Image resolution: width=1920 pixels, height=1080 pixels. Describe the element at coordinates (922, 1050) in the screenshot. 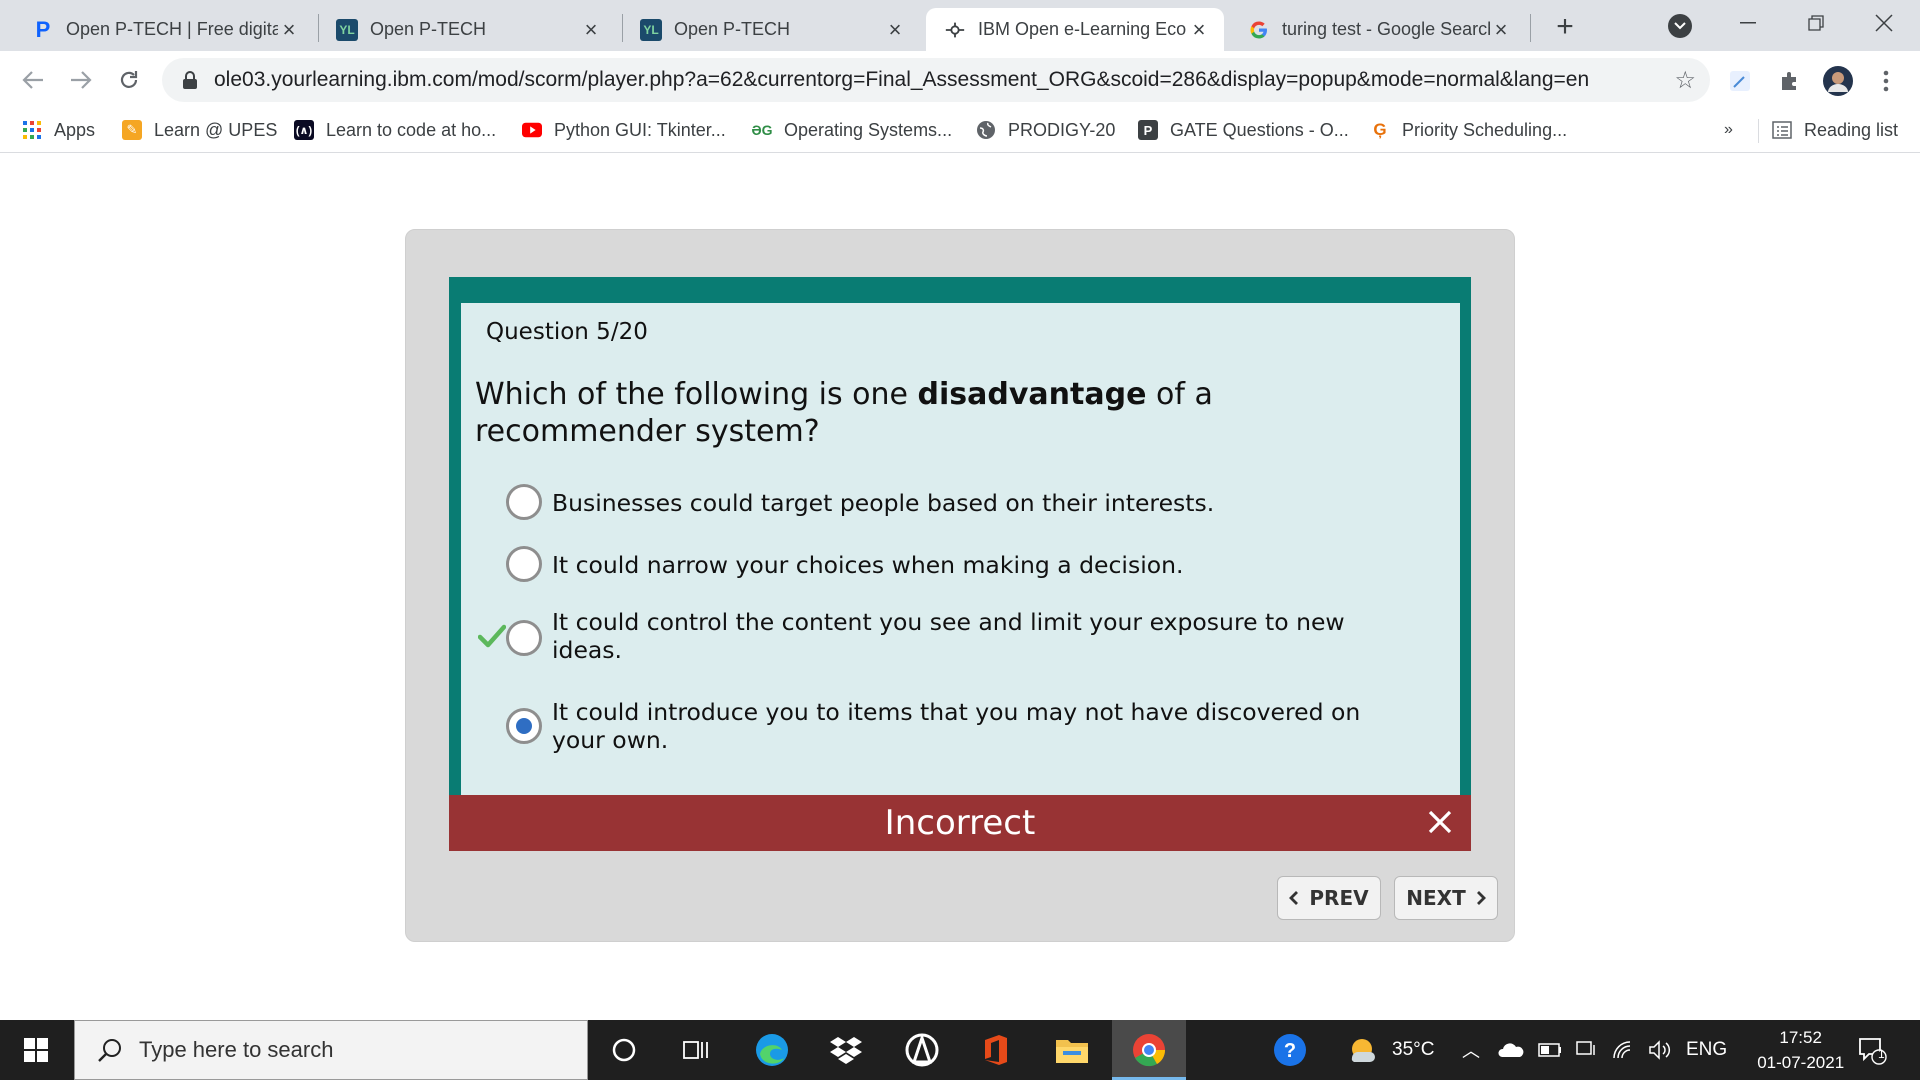

I see `app-launcher-icon` at that location.